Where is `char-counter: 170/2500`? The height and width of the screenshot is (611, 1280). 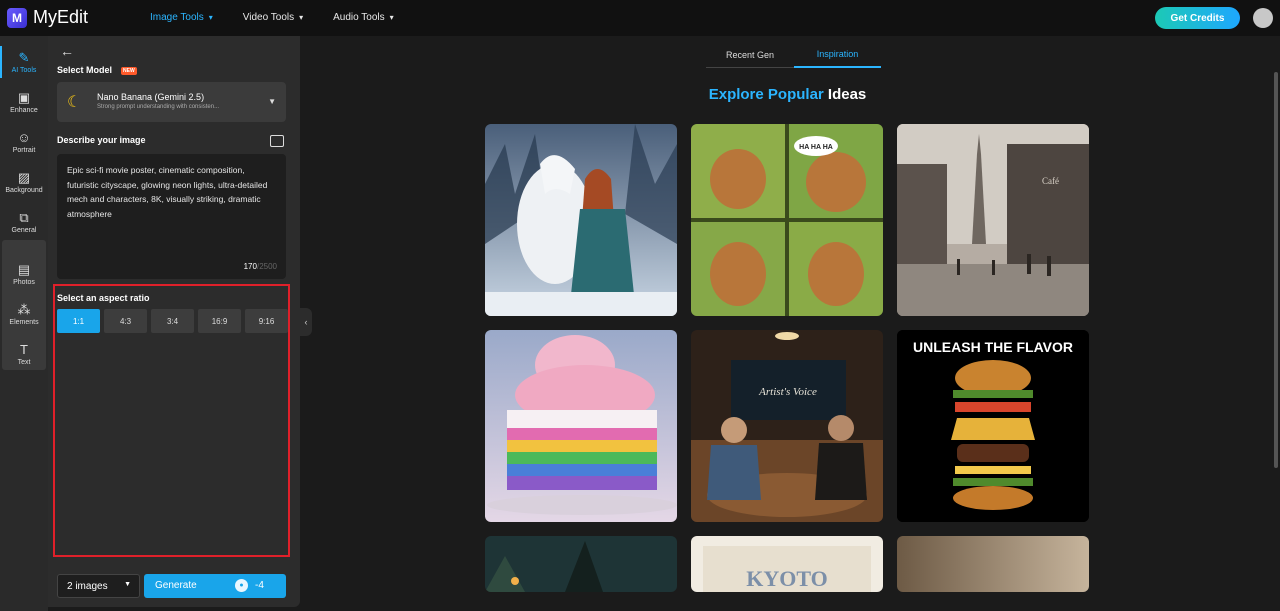
char-counter: 170/2500 is located at coordinates (260, 266).